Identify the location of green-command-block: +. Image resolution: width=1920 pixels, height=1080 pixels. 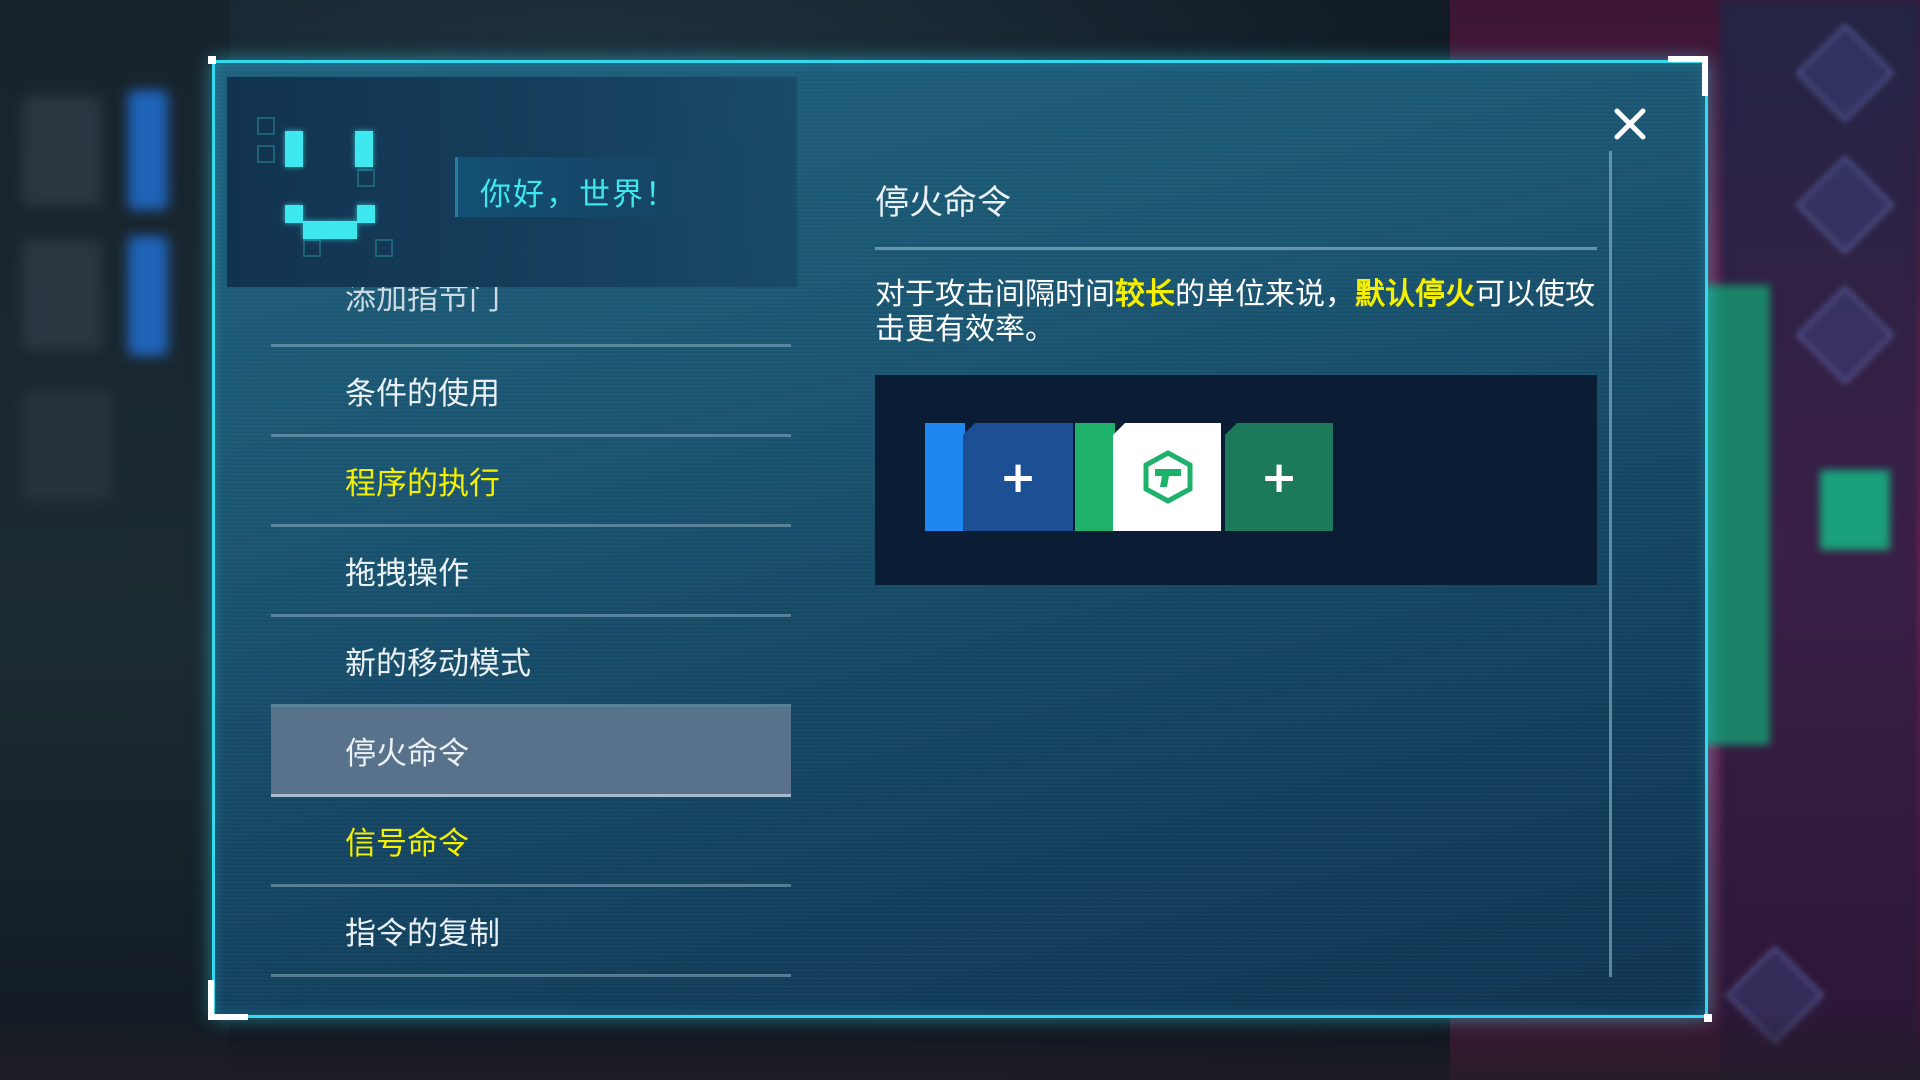
(1279, 477).